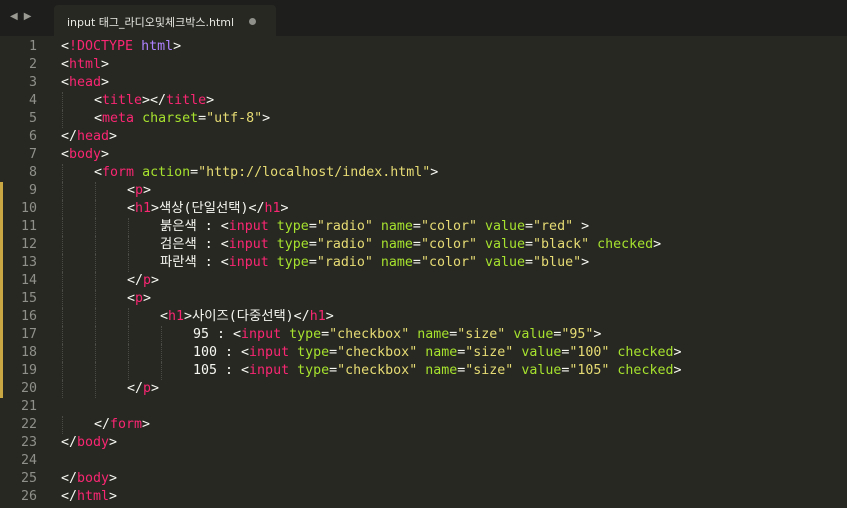  I want to click on code-line: 14 </p>, so click(423, 281).